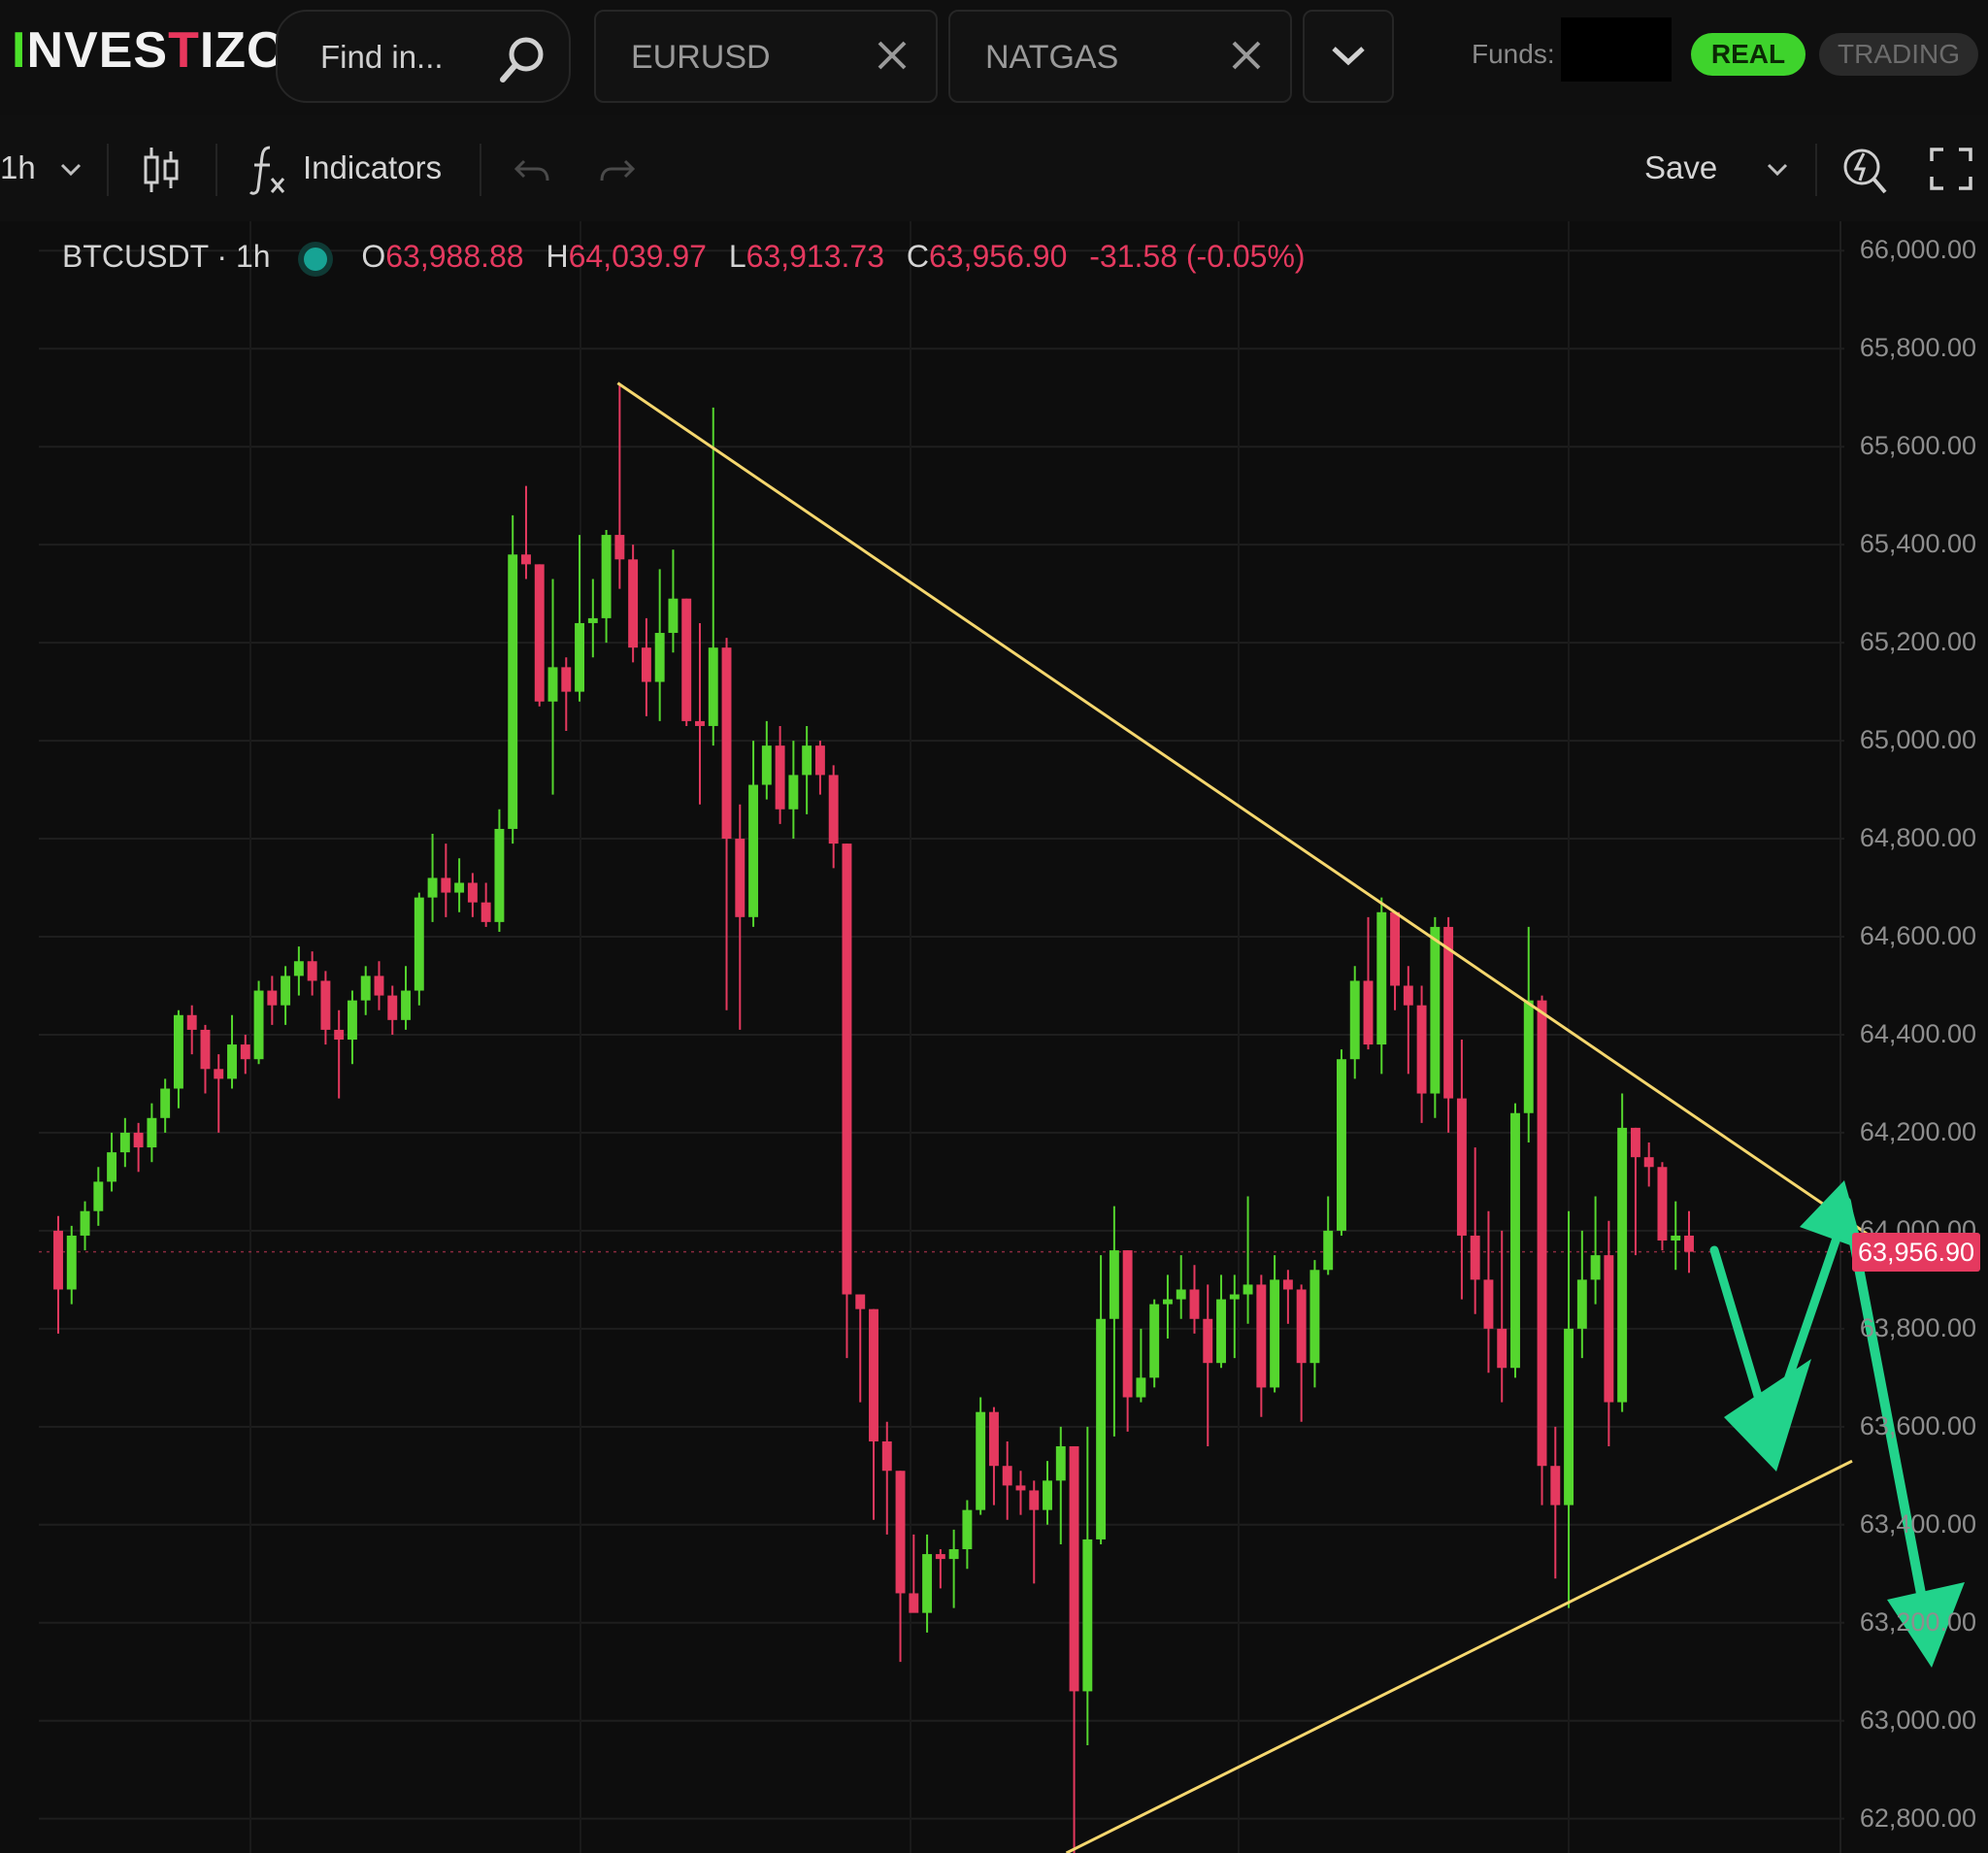 This screenshot has height=1853, width=1988. Describe the element at coordinates (18, 168) in the screenshot. I see `interval-selector: 1h` at that location.